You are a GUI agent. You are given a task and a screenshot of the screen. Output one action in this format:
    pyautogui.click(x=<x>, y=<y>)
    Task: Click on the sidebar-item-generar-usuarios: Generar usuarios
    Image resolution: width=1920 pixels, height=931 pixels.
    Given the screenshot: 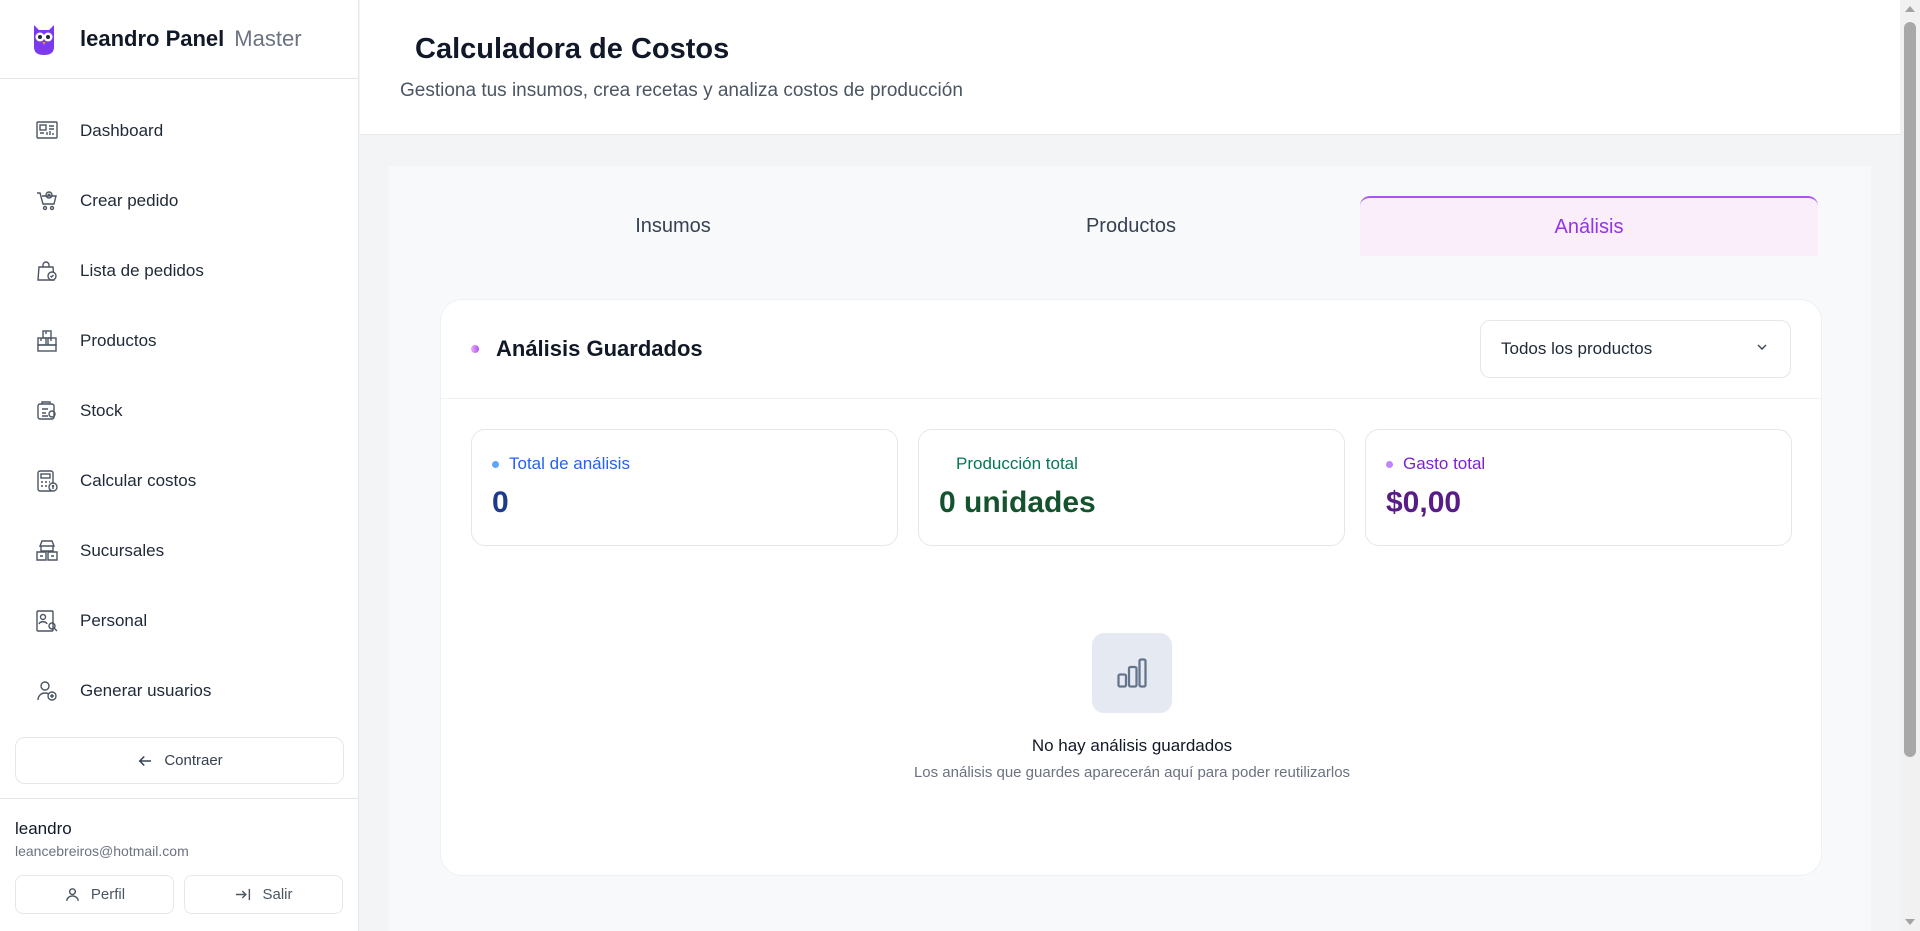 What is the action you would take?
    pyautogui.click(x=179, y=691)
    